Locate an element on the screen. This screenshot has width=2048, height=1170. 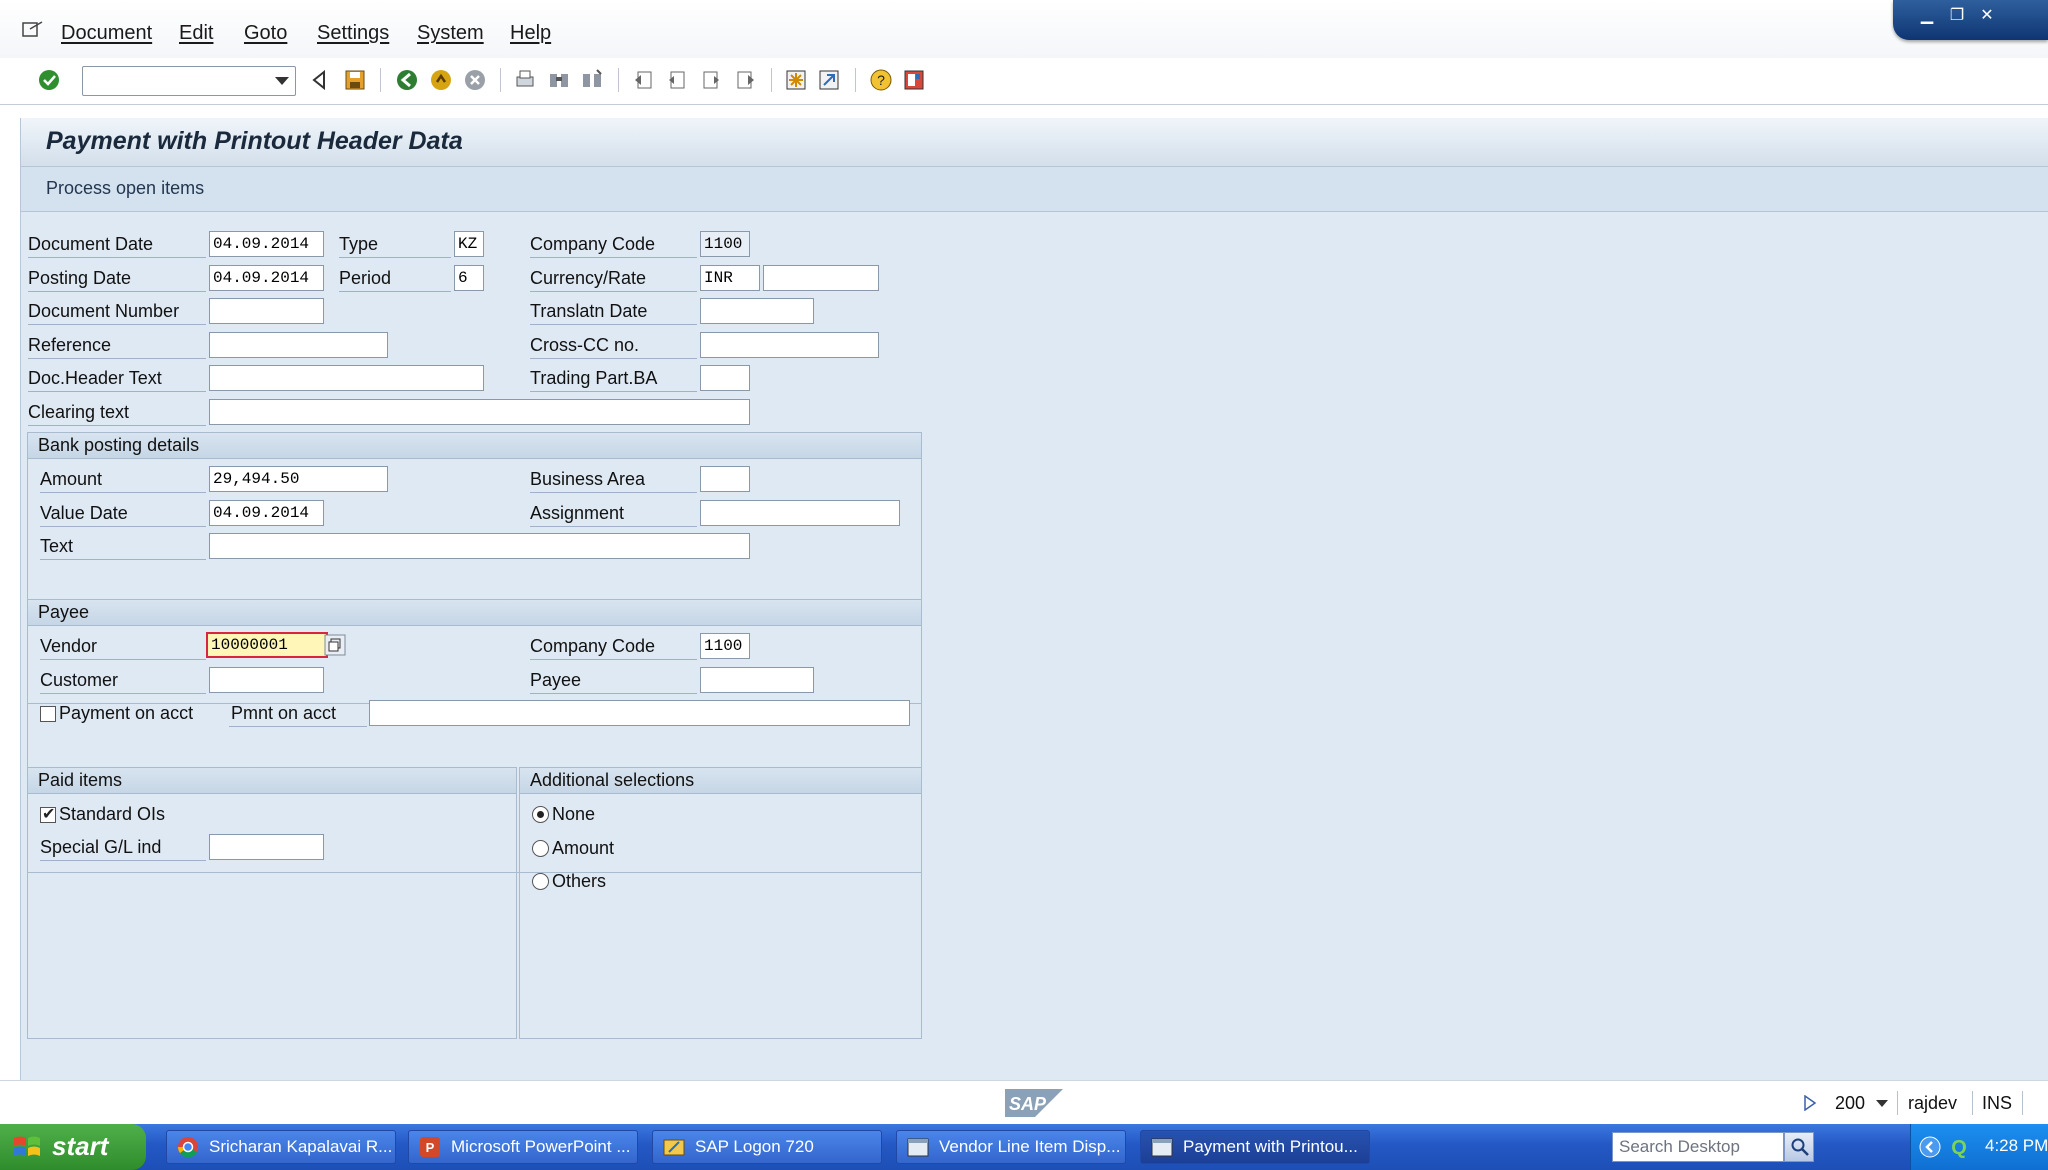
menu-help: Help is located at coordinates (530, 33).